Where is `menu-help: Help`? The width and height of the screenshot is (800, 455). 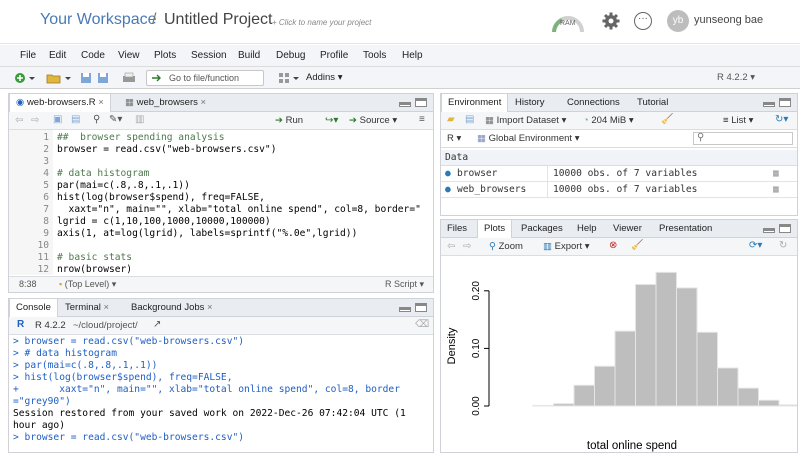 menu-help: Help is located at coordinates (412, 55).